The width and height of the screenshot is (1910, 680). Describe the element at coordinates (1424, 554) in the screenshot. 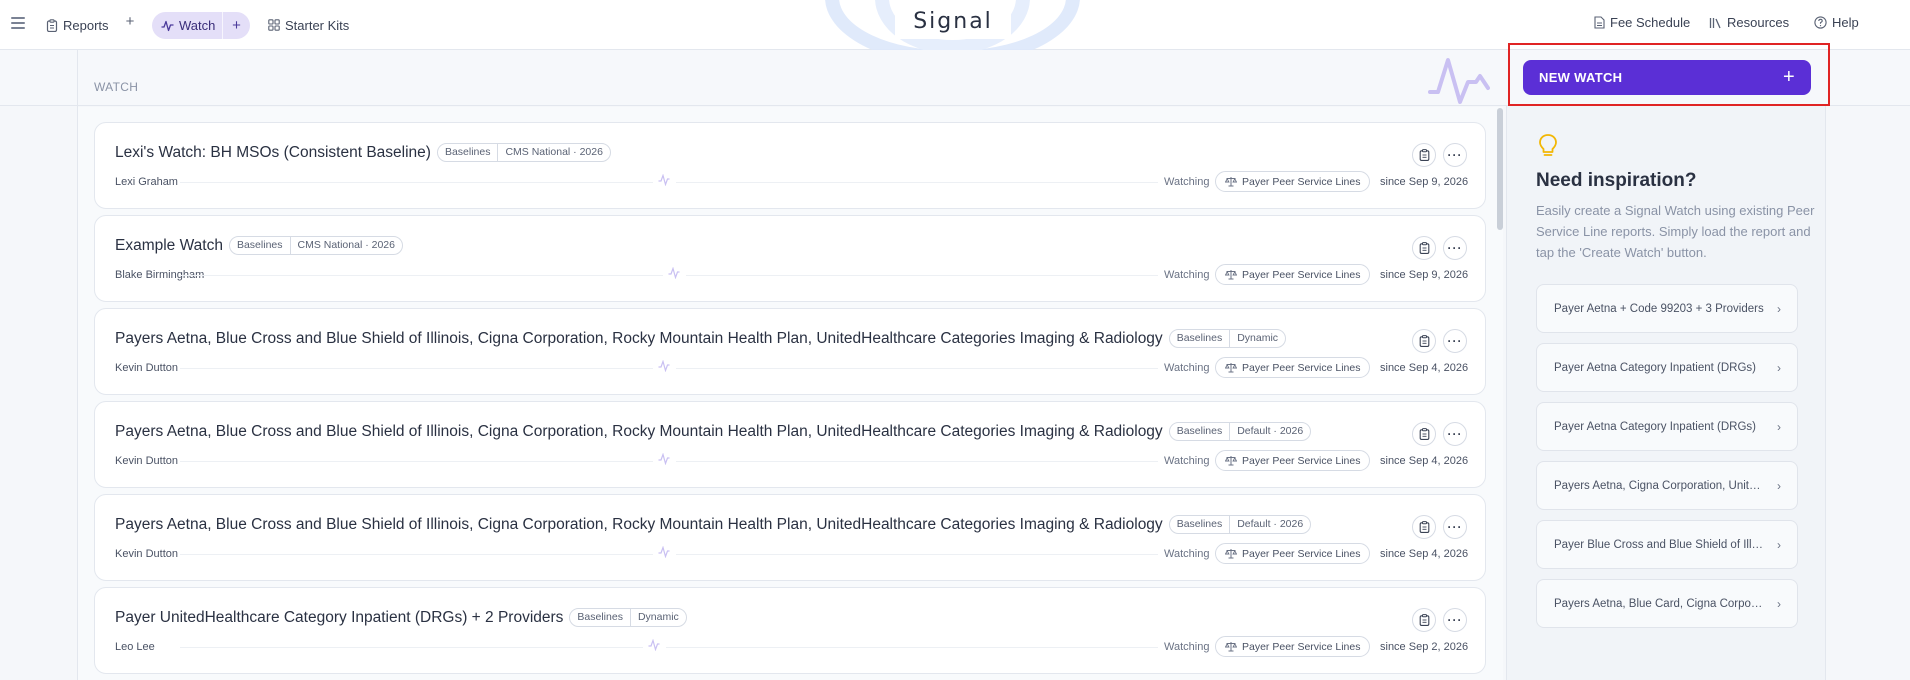

I see `watch-since: since Sep 4, 2026` at that location.